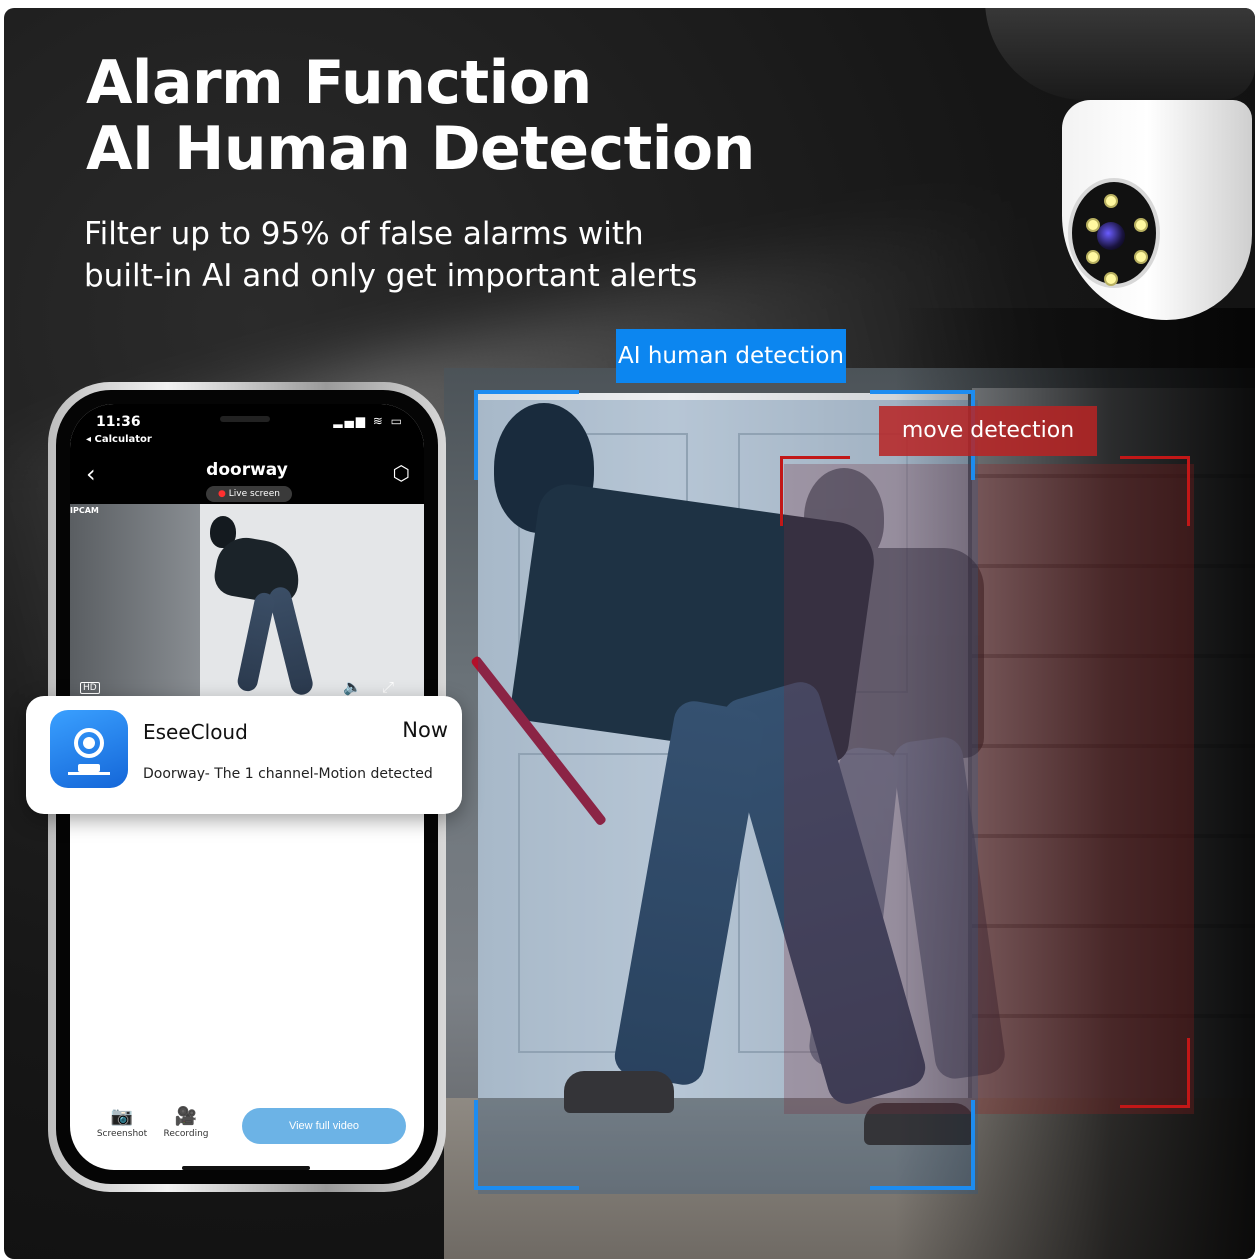 The image size is (1259, 1259). I want to click on camera-name-title: doorway, so click(247, 470).